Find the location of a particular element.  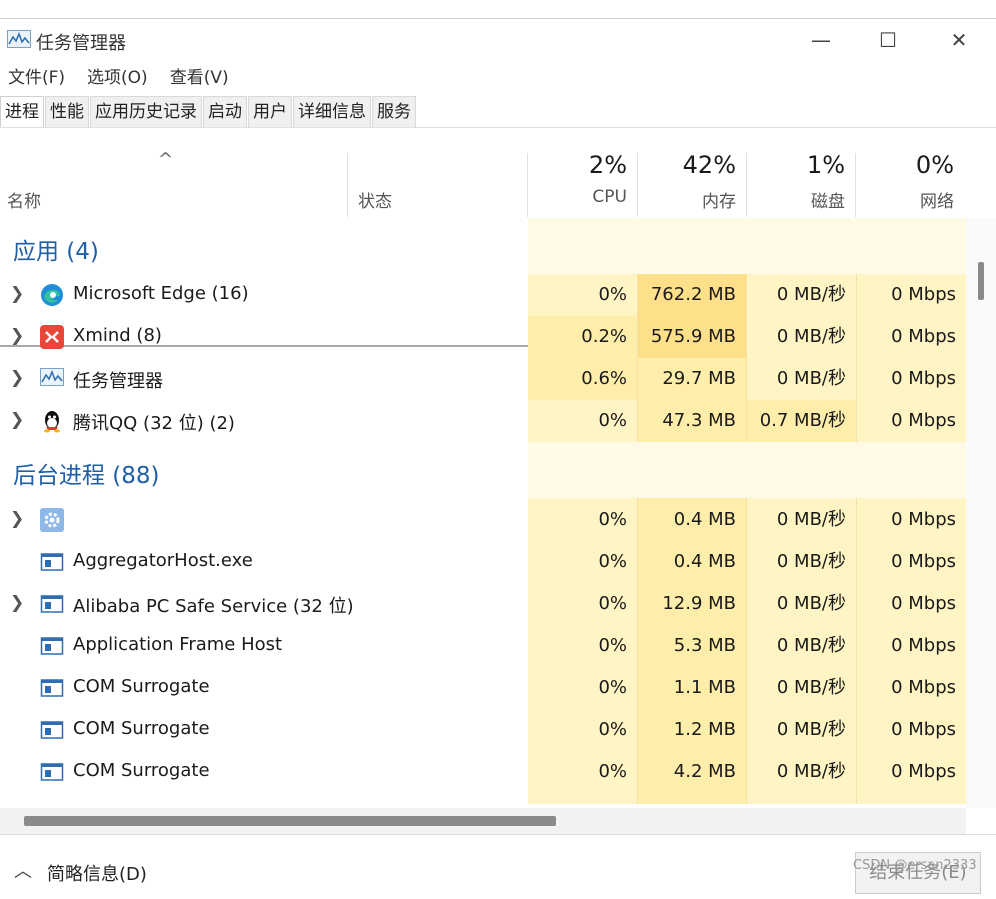

memory-cell: 12.9 MB is located at coordinates (699, 603).